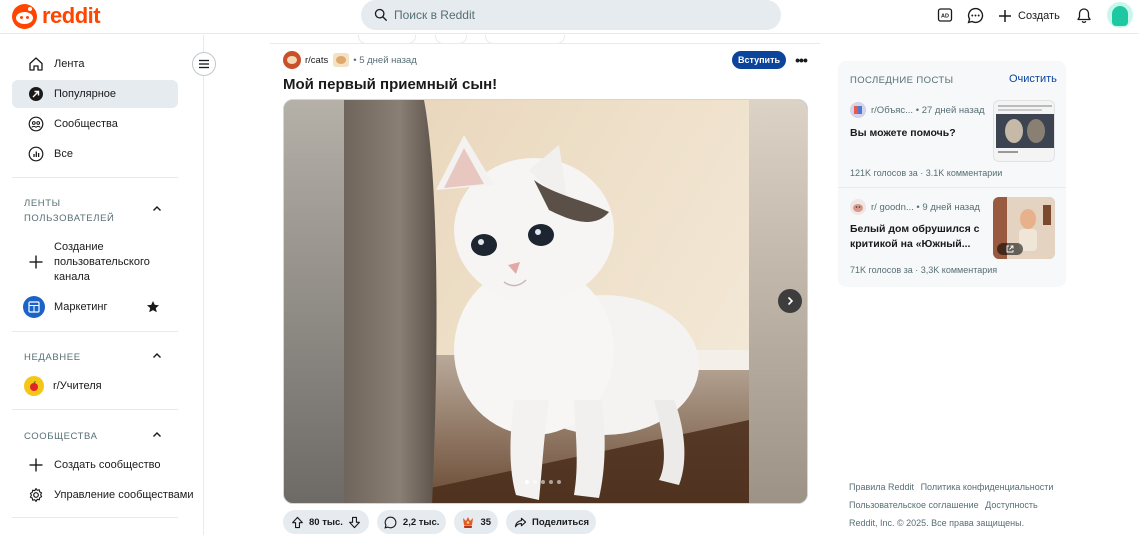 This screenshot has width=1139, height=535. I want to click on chevron-right-icon, so click(790, 301).